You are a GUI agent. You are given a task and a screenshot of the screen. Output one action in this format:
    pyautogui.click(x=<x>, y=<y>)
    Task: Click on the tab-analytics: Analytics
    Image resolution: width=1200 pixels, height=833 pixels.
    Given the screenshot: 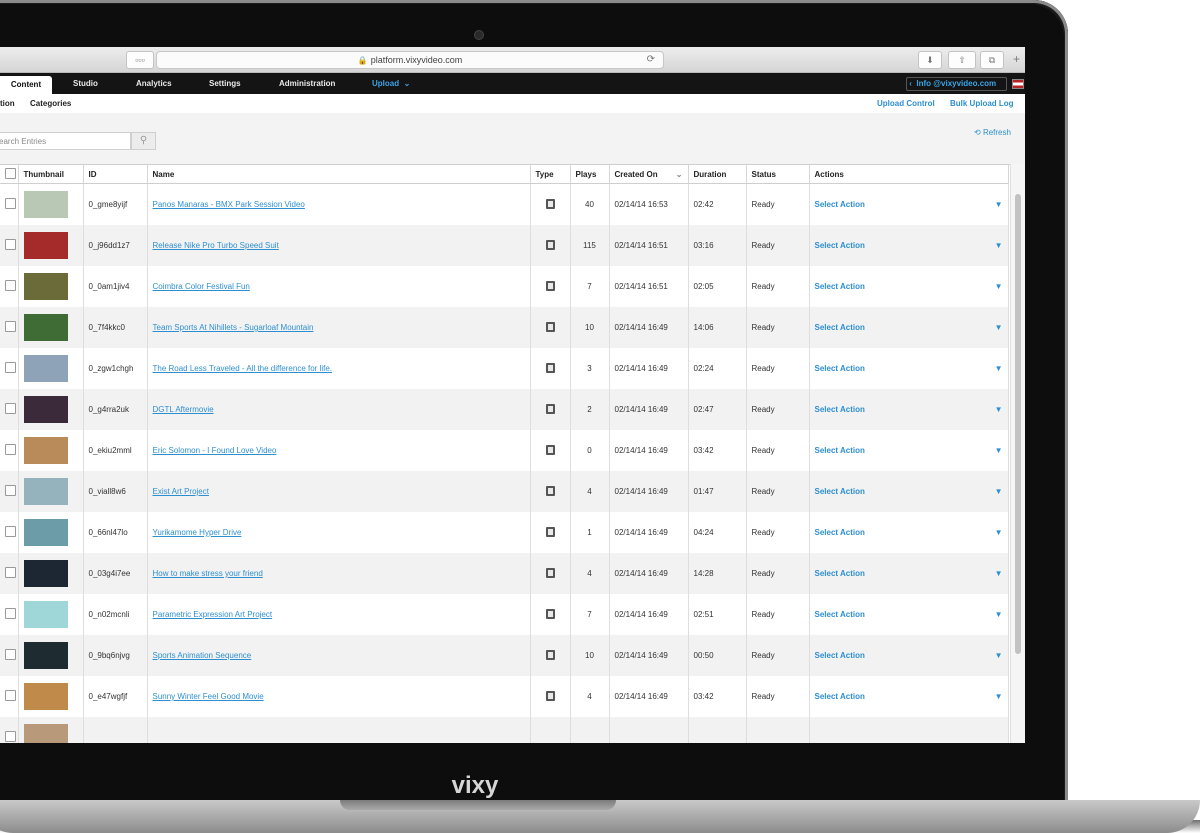 What is the action you would take?
    pyautogui.click(x=154, y=83)
    